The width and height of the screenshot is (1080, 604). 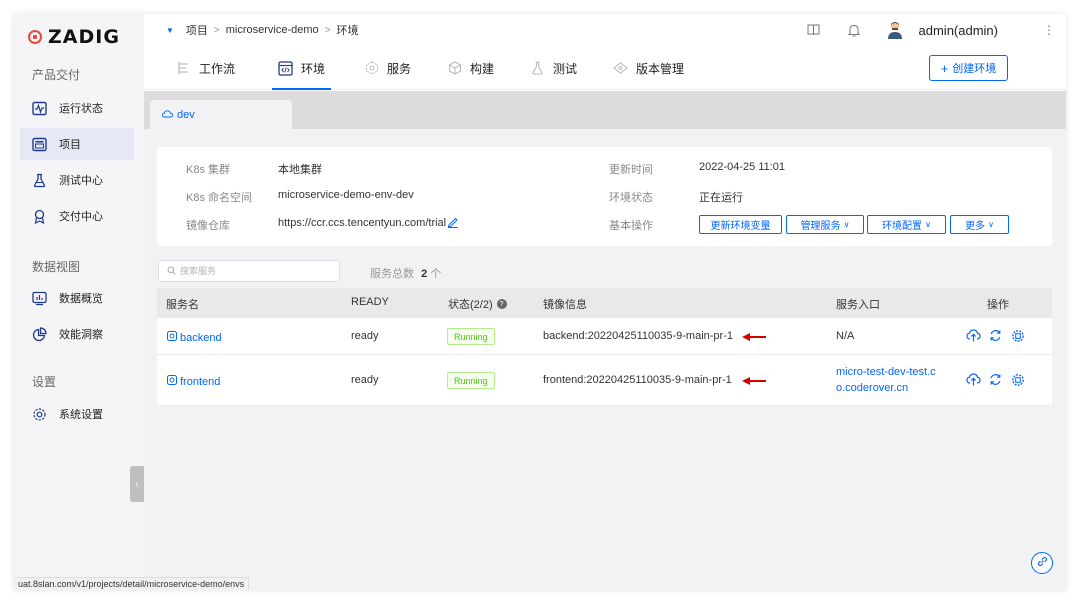 What do you see at coordinates (637, 380) in the screenshot?
I see `image-value: frontend:20220425110035-9-main-pr-1` at bounding box center [637, 380].